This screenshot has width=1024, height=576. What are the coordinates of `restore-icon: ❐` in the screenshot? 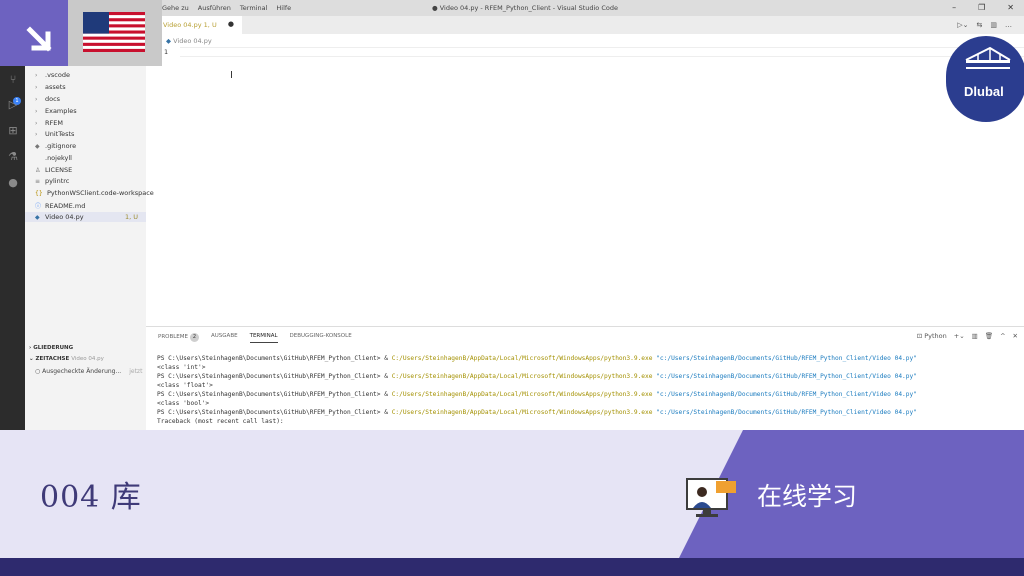 It's located at (981, 7).